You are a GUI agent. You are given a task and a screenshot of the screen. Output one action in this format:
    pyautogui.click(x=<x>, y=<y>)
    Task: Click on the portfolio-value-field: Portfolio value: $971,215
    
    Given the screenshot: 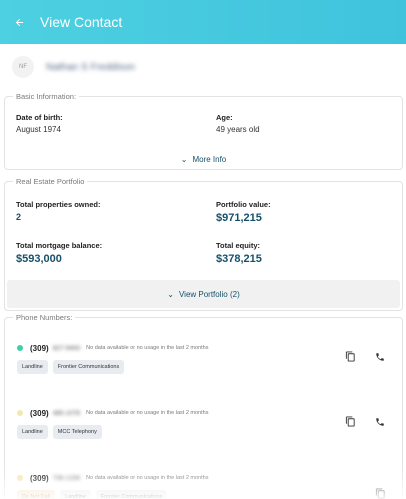 What is the action you would take?
    pyautogui.click(x=243, y=212)
    